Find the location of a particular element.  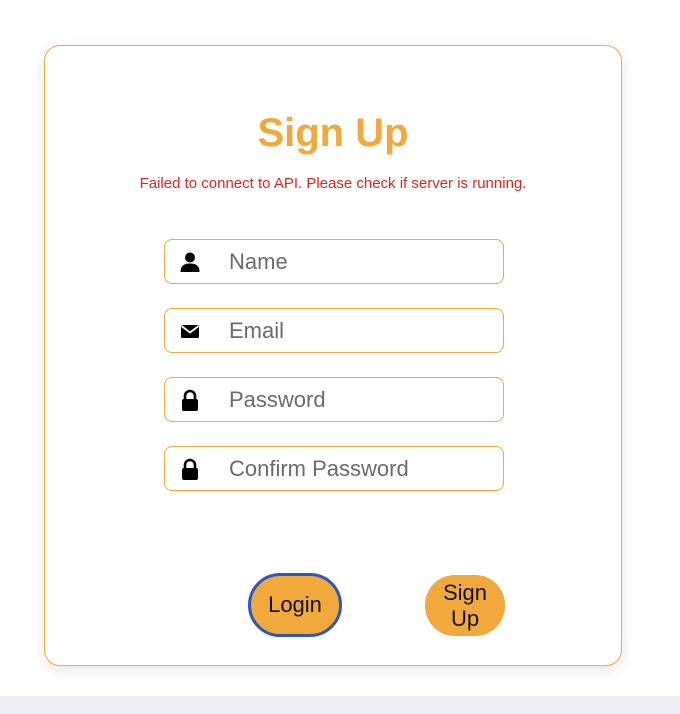

page-title: Sign Up is located at coordinates (333, 133).